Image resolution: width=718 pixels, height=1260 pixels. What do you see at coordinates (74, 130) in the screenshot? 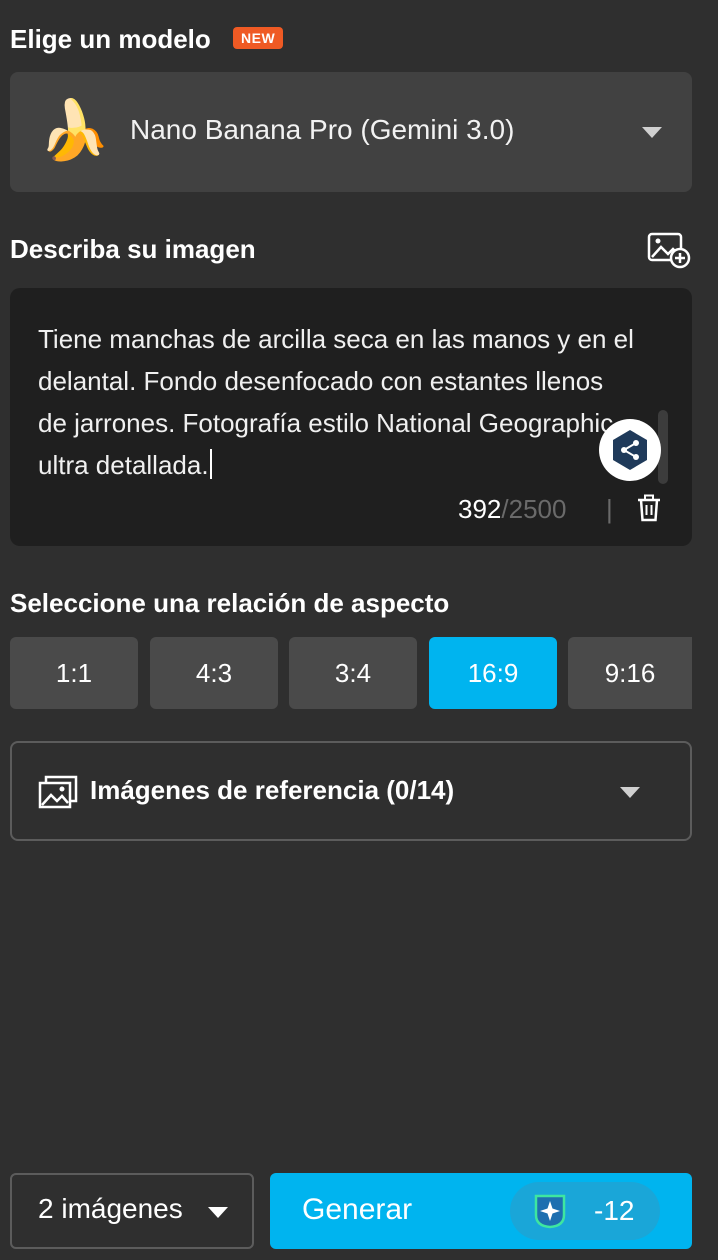
I see `banana-icon: 🍌` at bounding box center [74, 130].